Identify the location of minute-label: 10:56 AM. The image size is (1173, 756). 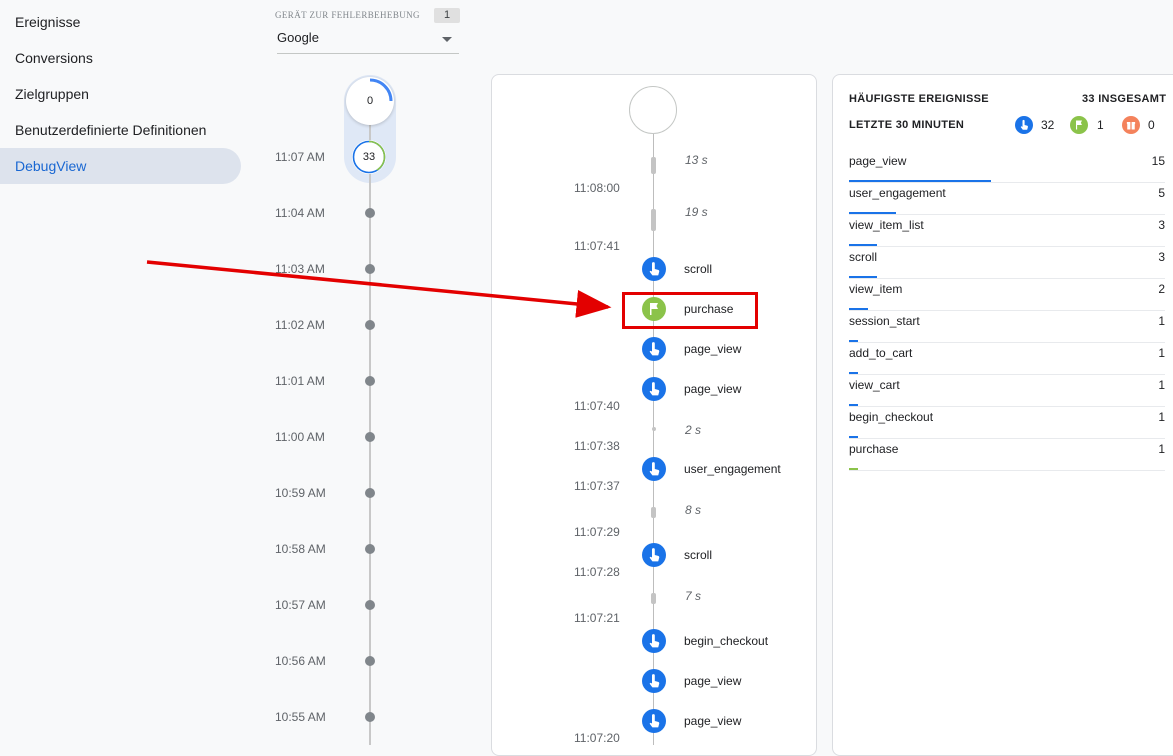
(300, 661).